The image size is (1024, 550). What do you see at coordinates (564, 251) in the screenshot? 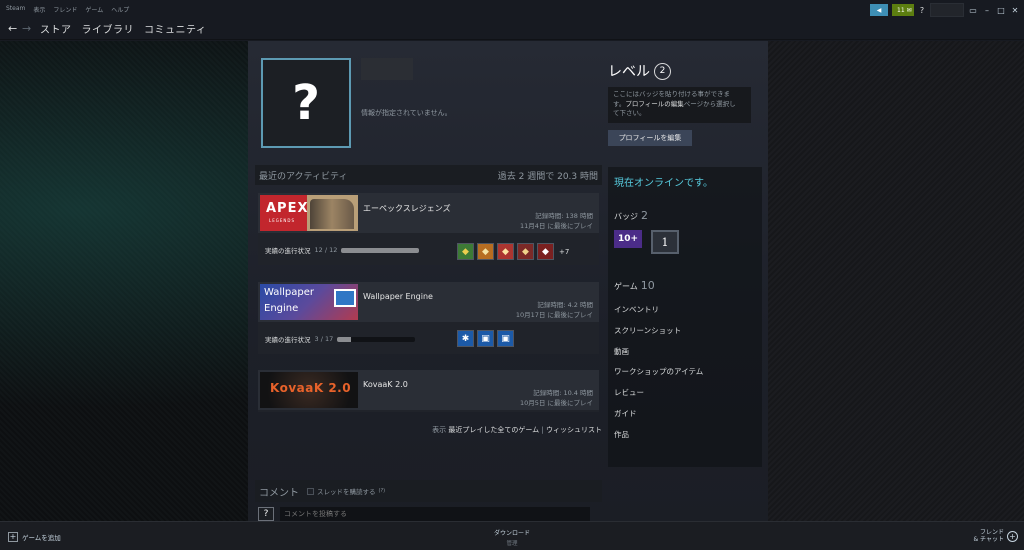
I see `more-achievements: +7` at bounding box center [564, 251].